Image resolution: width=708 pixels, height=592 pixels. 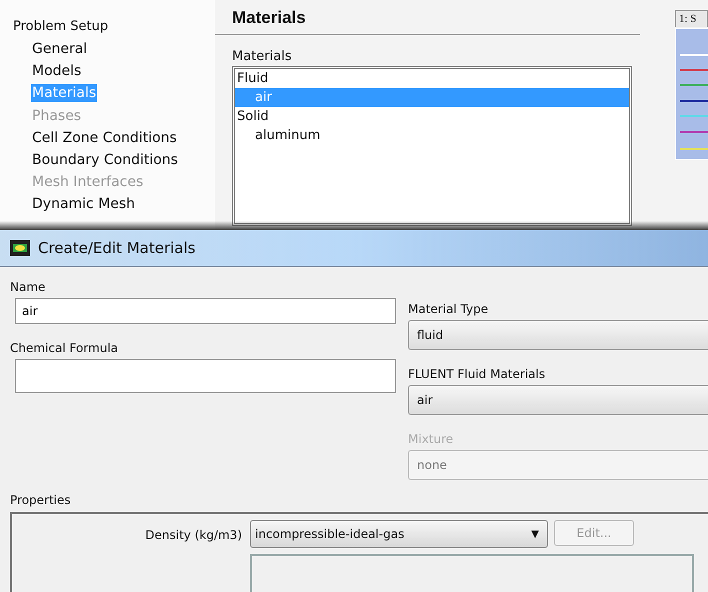 I want to click on field-label: FLUENT Fluid Materials, so click(x=477, y=374).